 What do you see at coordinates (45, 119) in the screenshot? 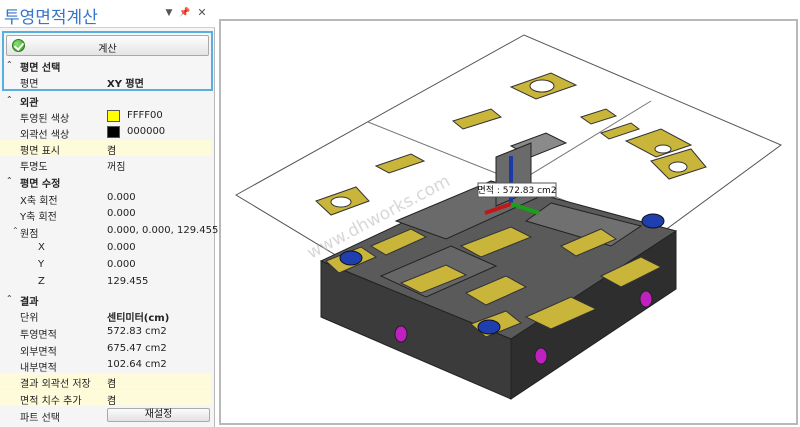
I see `row-label: 투영된 색상` at bounding box center [45, 119].